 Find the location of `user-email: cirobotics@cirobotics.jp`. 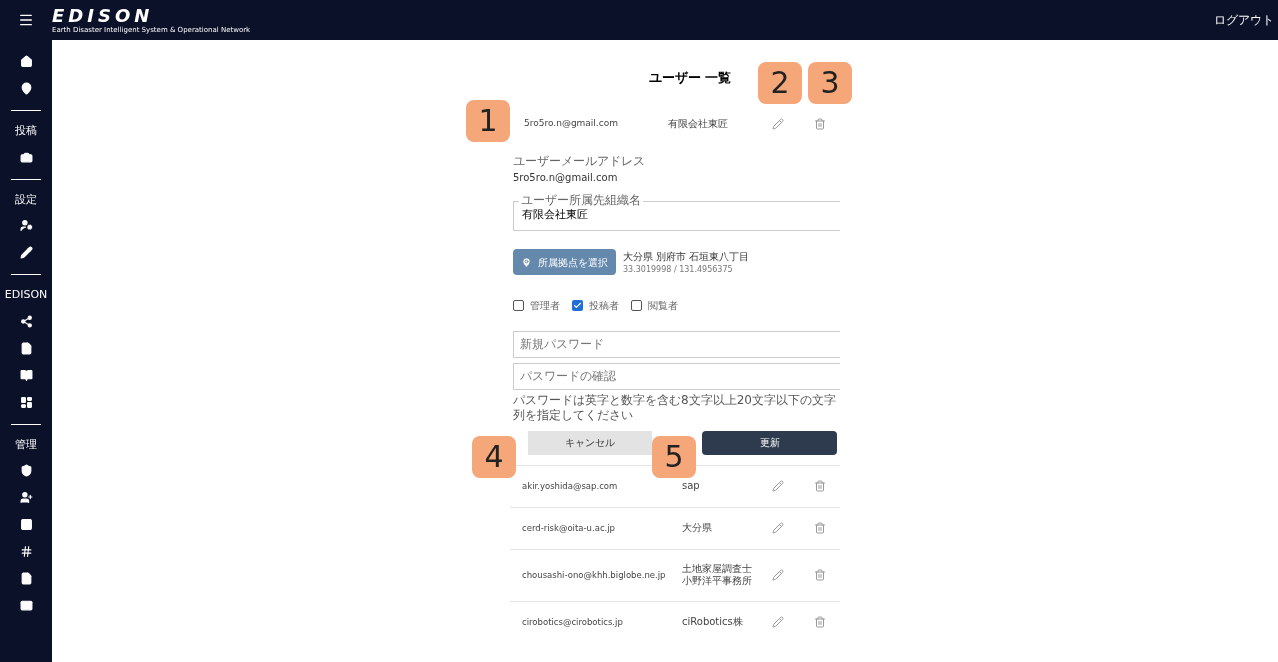

user-email: cirobotics@cirobotics.jp is located at coordinates (572, 622).